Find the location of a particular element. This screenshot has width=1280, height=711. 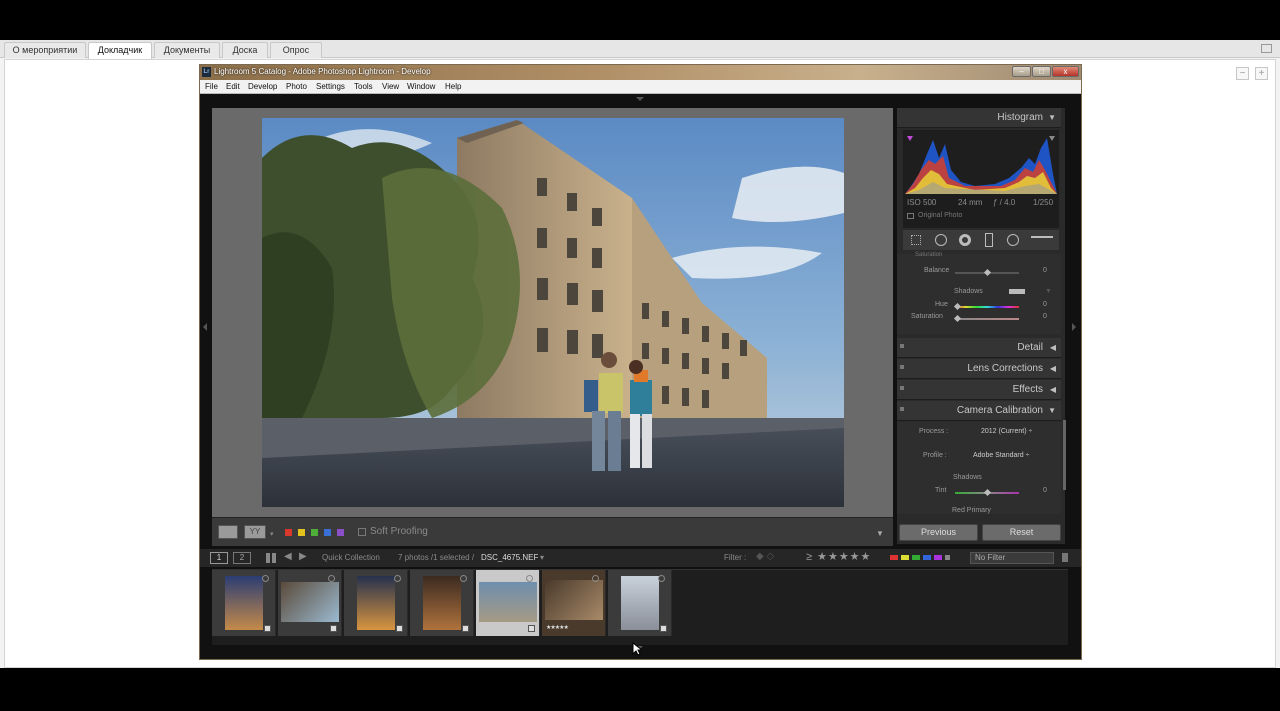

saturation-slider is located at coordinates (987, 319).